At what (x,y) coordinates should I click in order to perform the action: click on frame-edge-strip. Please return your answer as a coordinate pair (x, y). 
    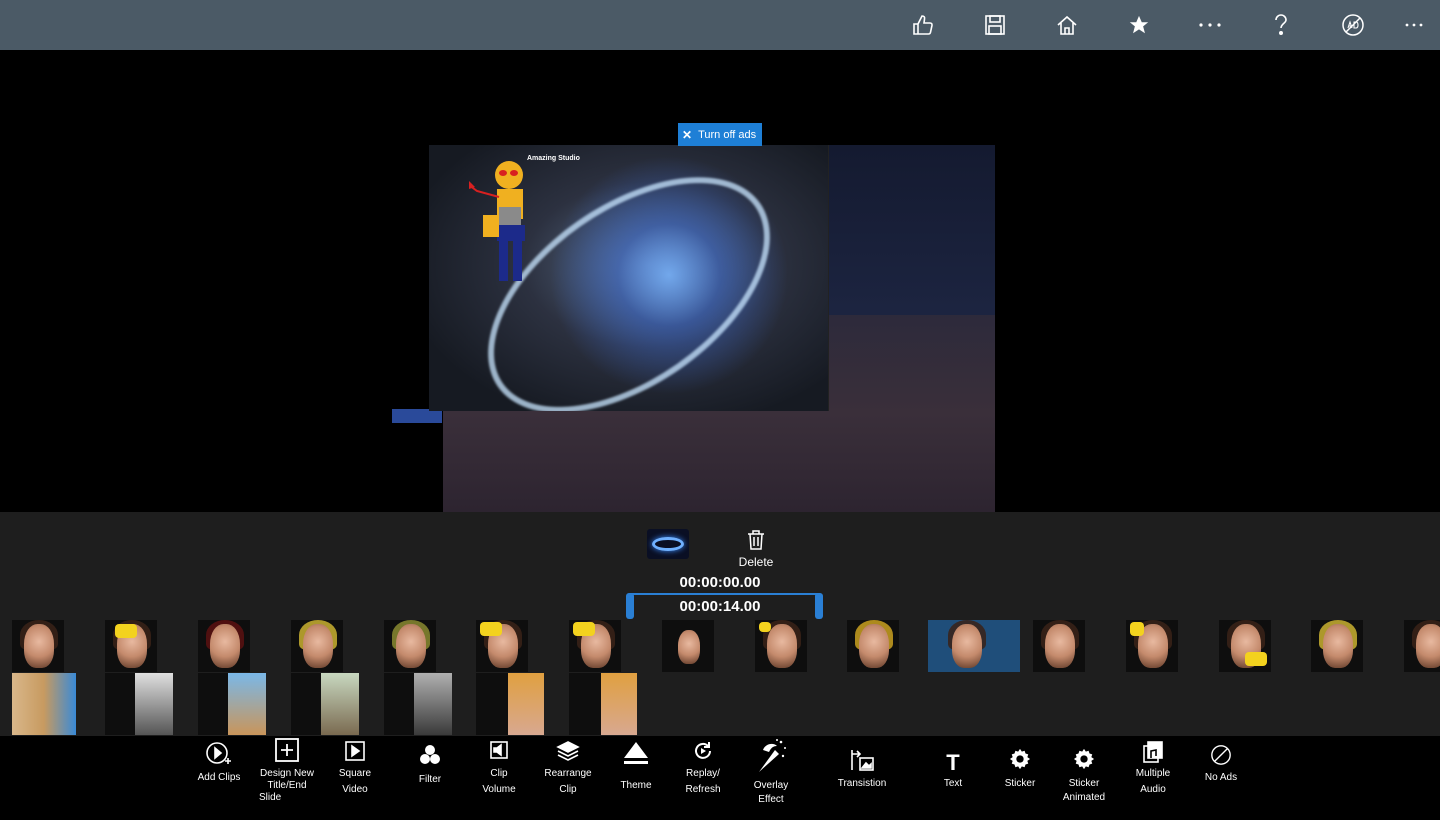
    Looking at the image, I should click on (417, 416).